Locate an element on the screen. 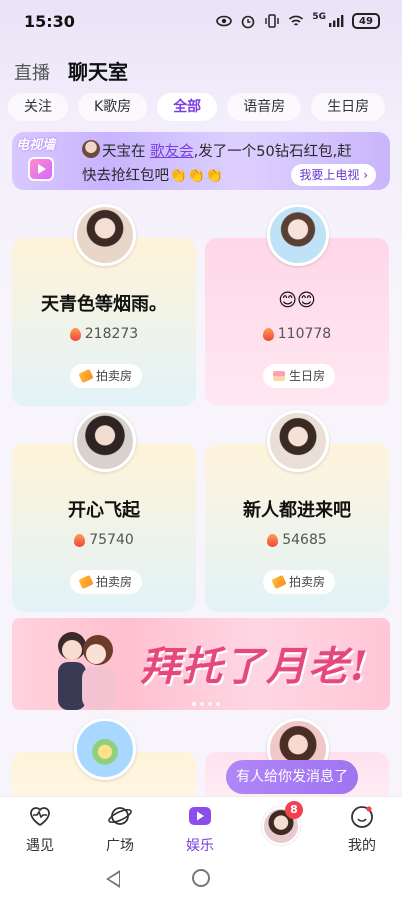 Image resolution: width=402 pixels, height=900 pixels. room-type-label: 生日房 is located at coordinates (307, 376).